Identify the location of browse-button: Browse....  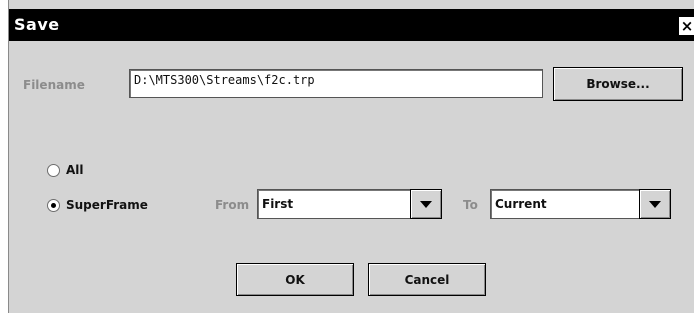
(618, 84).